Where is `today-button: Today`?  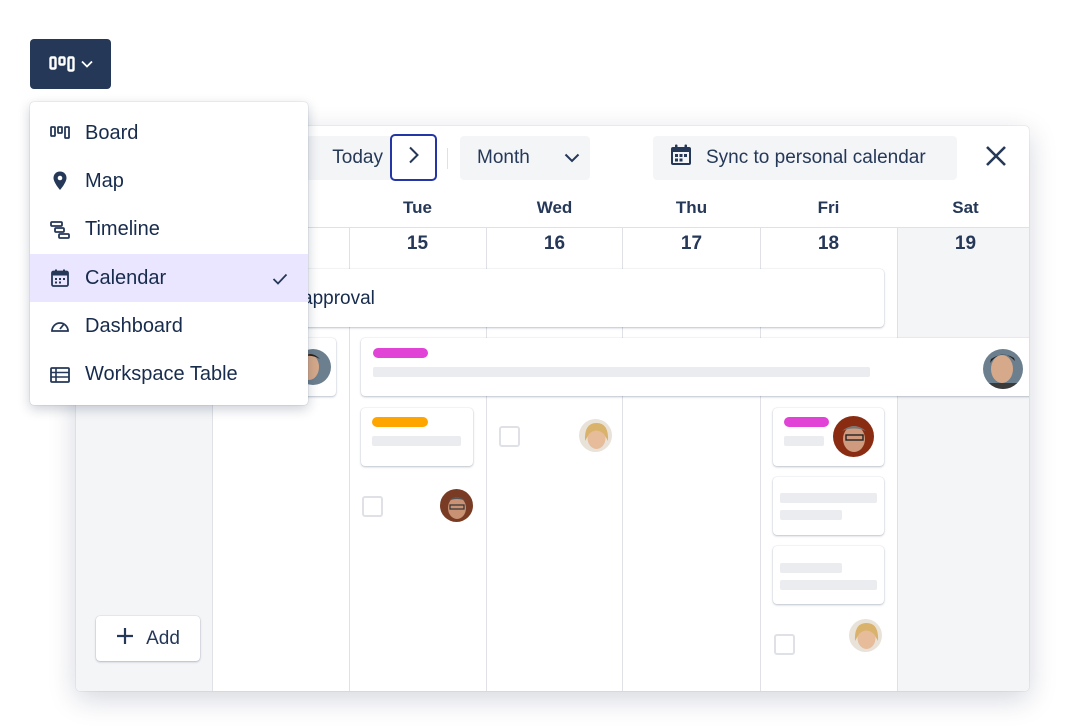 today-button: Today is located at coordinates (351, 158).